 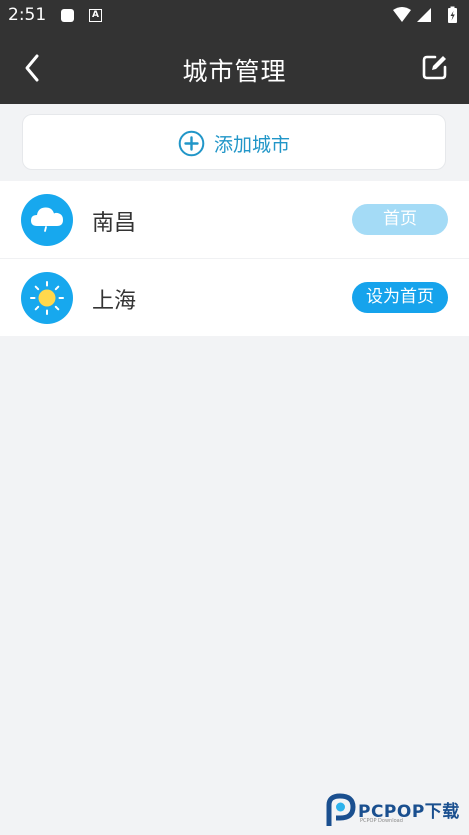 What do you see at coordinates (452, 14) in the screenshot?
I see `battery-charging-icon` at bounding box center [452, 14].